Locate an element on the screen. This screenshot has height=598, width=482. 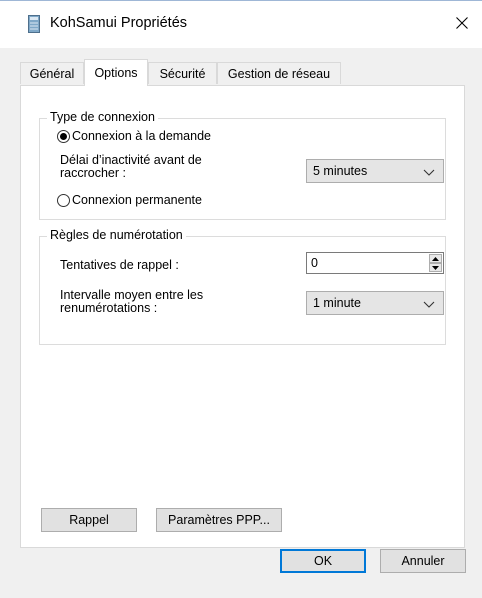
caret-down-icon is located at coordinates (435, 267).